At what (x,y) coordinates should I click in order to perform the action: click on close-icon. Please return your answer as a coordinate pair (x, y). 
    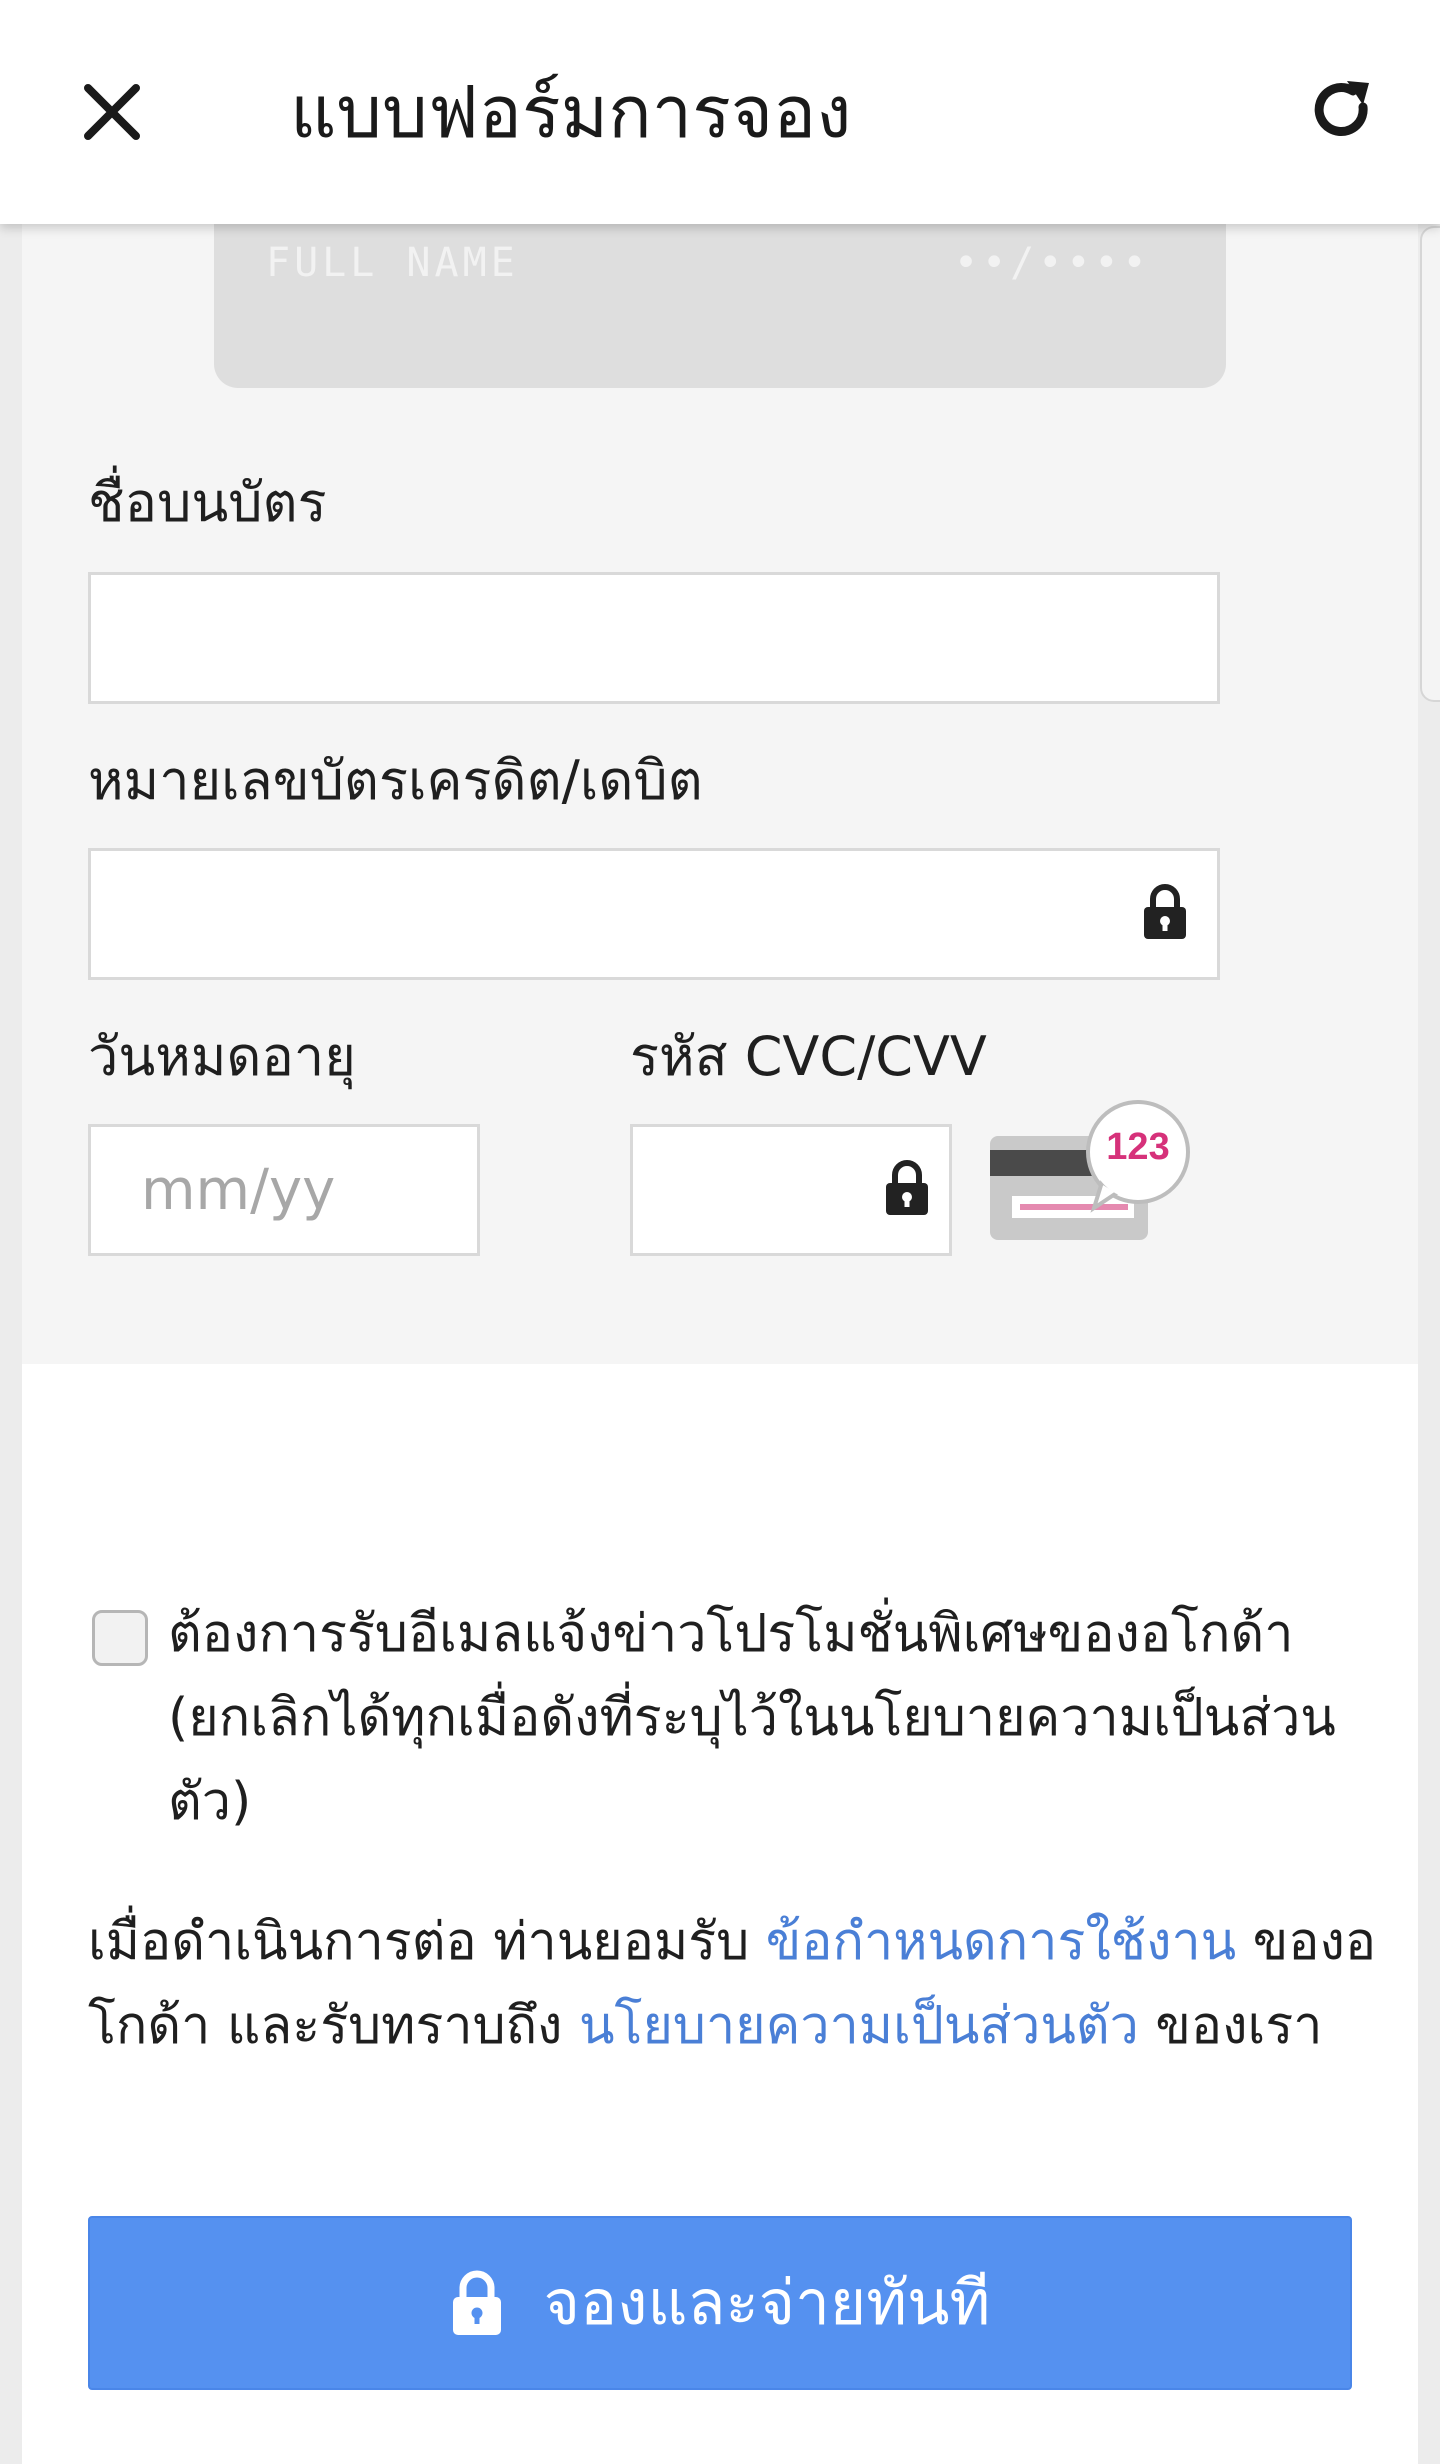
    Looking at the image, I should click on (112, 112).